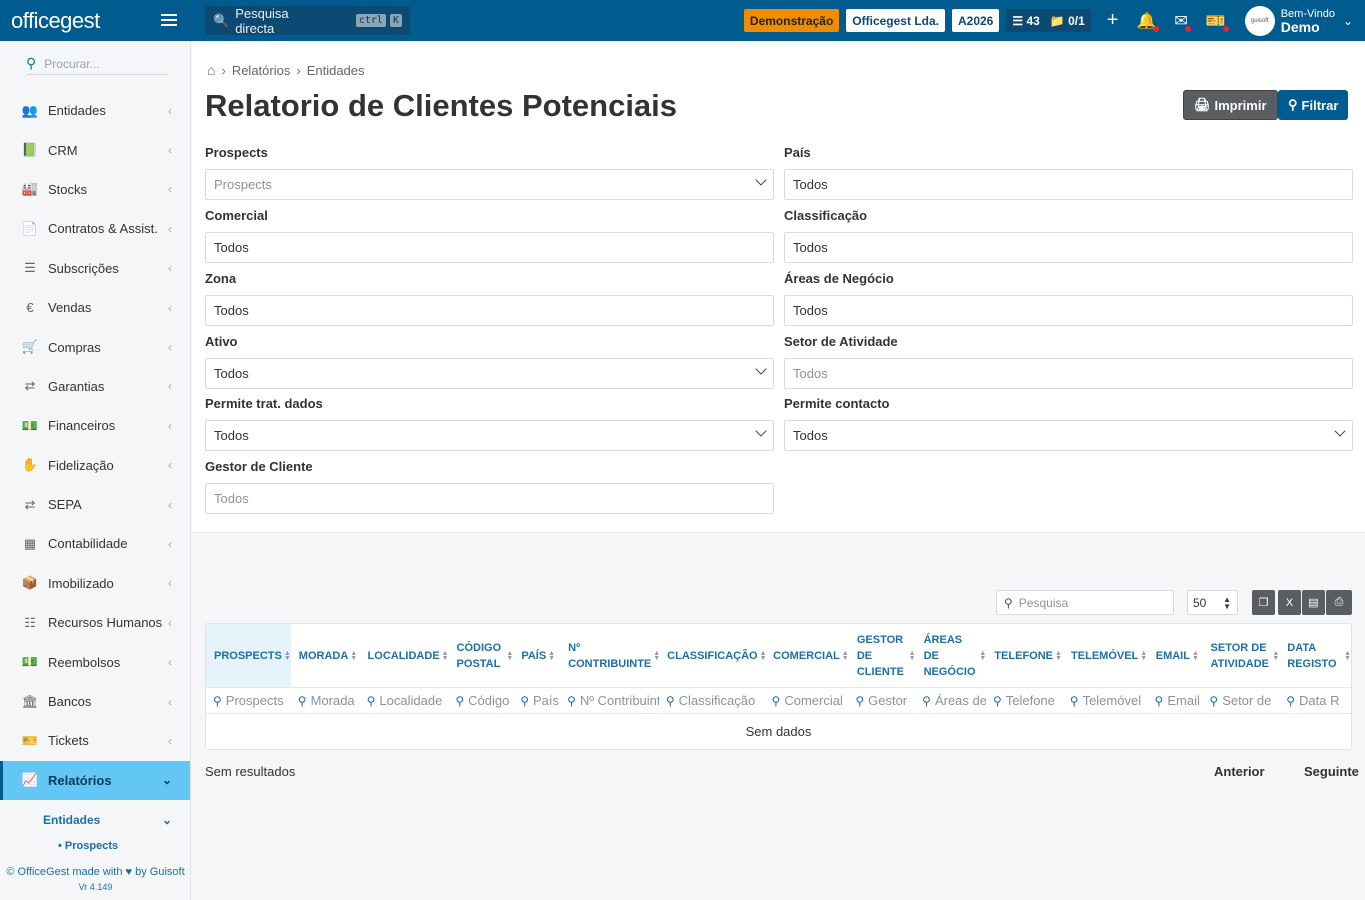 This screenshot has width=1365, height=900. I want to click on ticket-icon: 🎫, so click(1217, 21).